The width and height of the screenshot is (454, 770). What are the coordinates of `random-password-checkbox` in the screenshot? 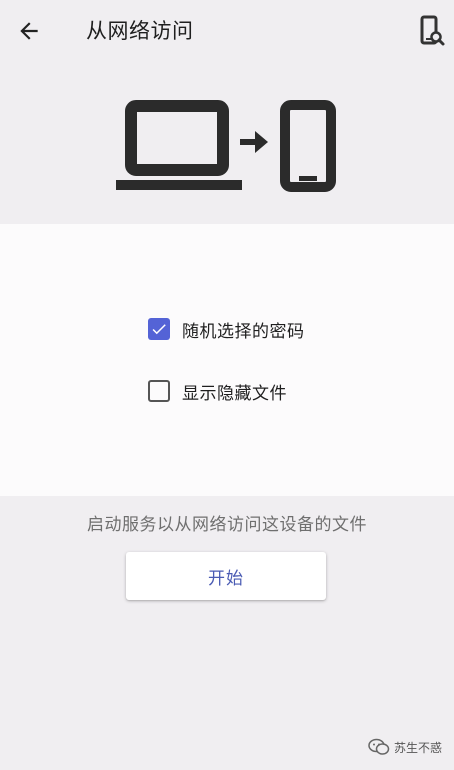 It's located at (159, 329).